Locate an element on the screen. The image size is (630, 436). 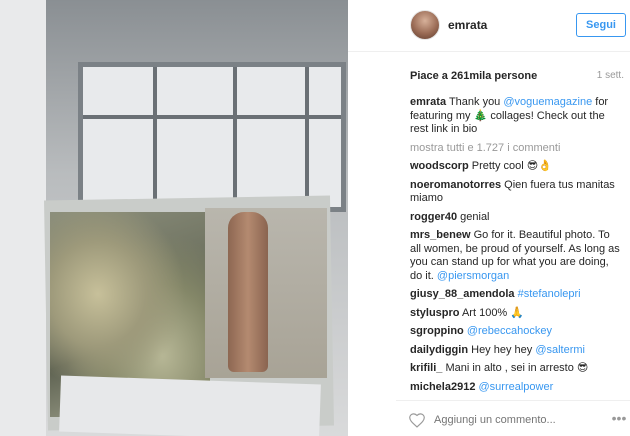
comment-mention: @rebeccahockey is located at coordinates (509, 331).